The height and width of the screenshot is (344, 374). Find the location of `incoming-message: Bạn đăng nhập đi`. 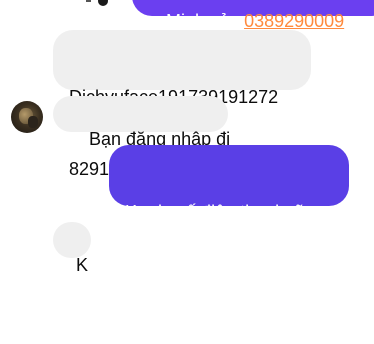

incoming-message: Bạn đăng nhập đi is located at coordinates (141, 122).